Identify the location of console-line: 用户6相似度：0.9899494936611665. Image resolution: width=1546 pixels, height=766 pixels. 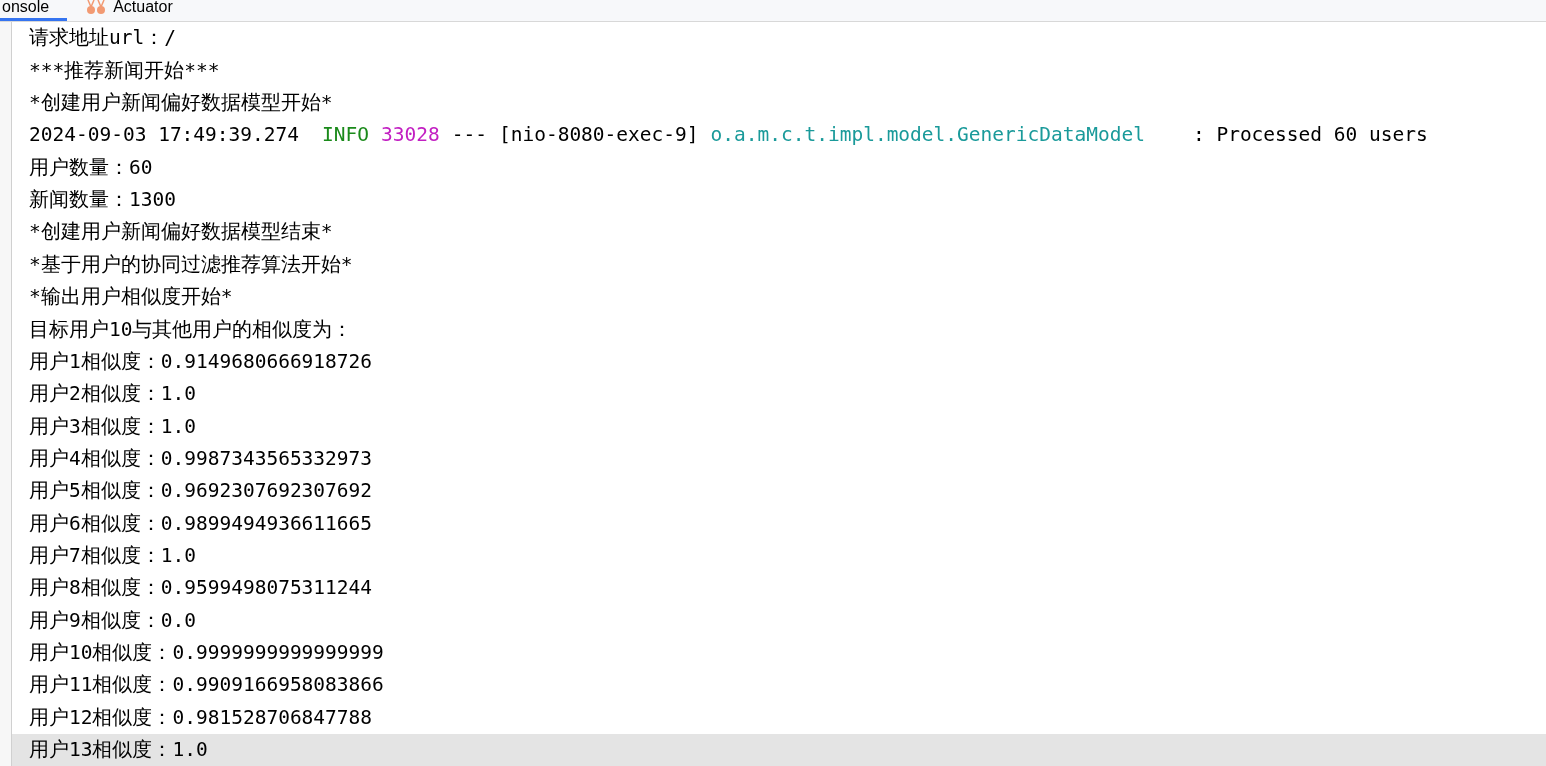
(201, 523).